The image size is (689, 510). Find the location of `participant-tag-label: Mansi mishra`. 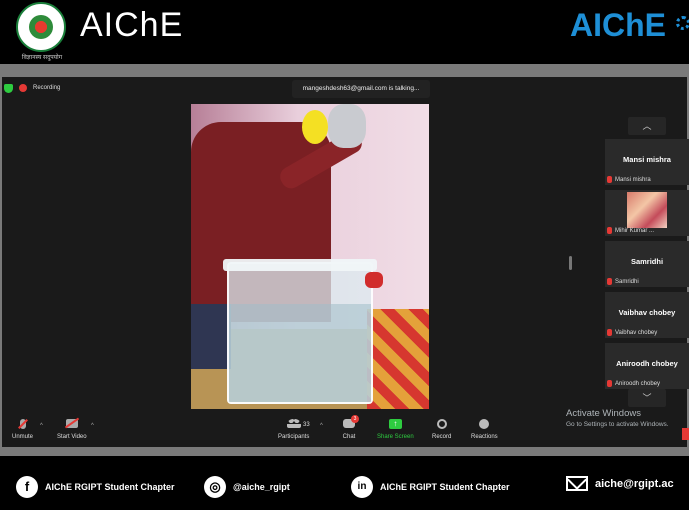

participant-tag-label: Mansi mishra is located at coordinates (633, 179).